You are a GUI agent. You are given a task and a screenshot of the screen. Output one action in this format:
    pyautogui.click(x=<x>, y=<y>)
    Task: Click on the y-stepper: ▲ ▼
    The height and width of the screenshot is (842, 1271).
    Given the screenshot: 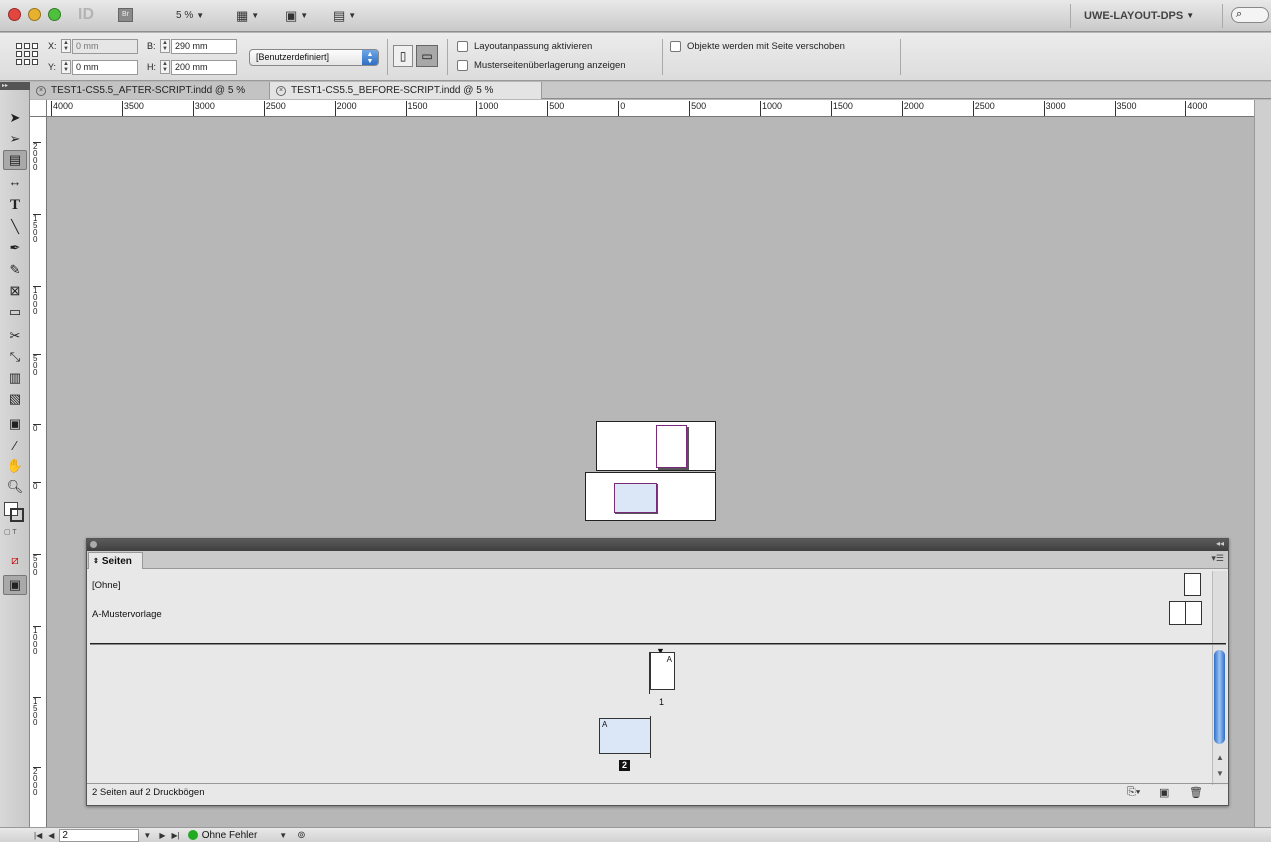 What is the action you would take?
    pyautogui.click(x=66, y=67)
    